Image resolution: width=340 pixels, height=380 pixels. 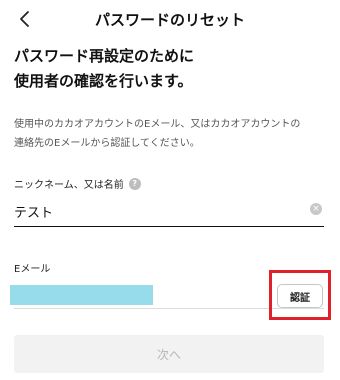 I want to click on verify-button: 認証, so click(x=300, y=296).